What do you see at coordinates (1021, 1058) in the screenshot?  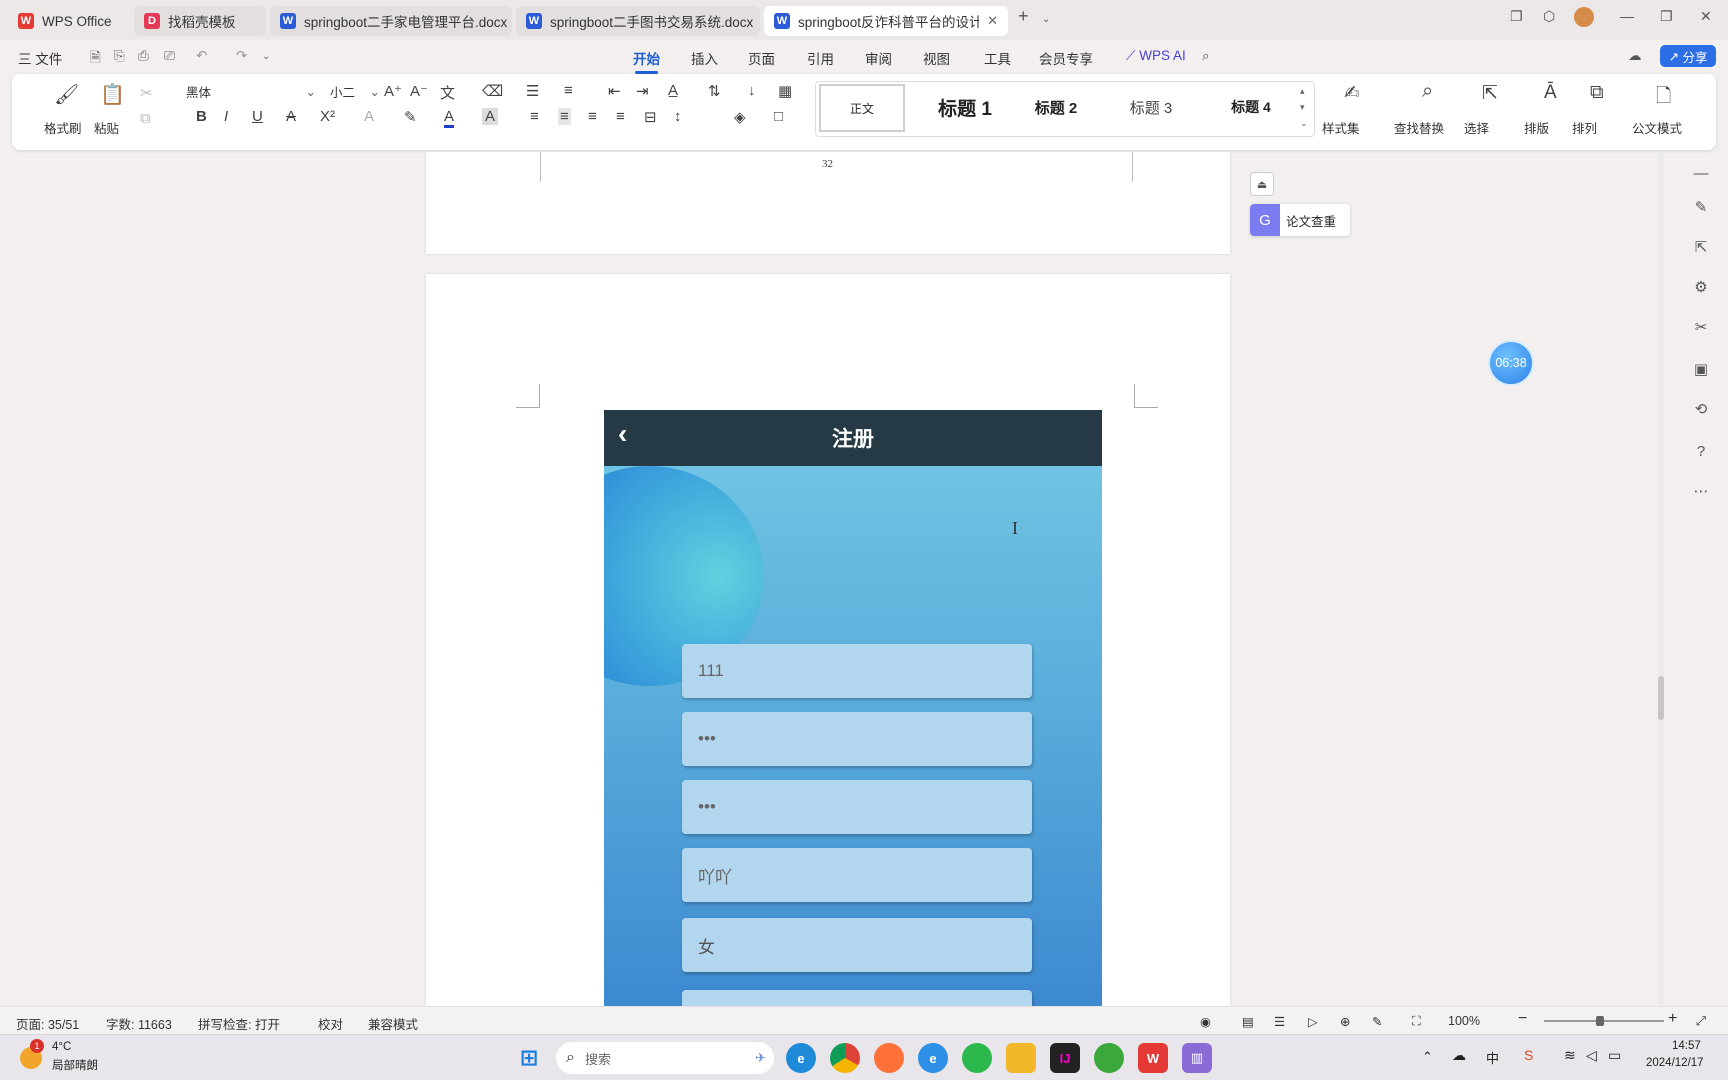 I see `file-explorer-icon` at bounding box center [1021, 1058].